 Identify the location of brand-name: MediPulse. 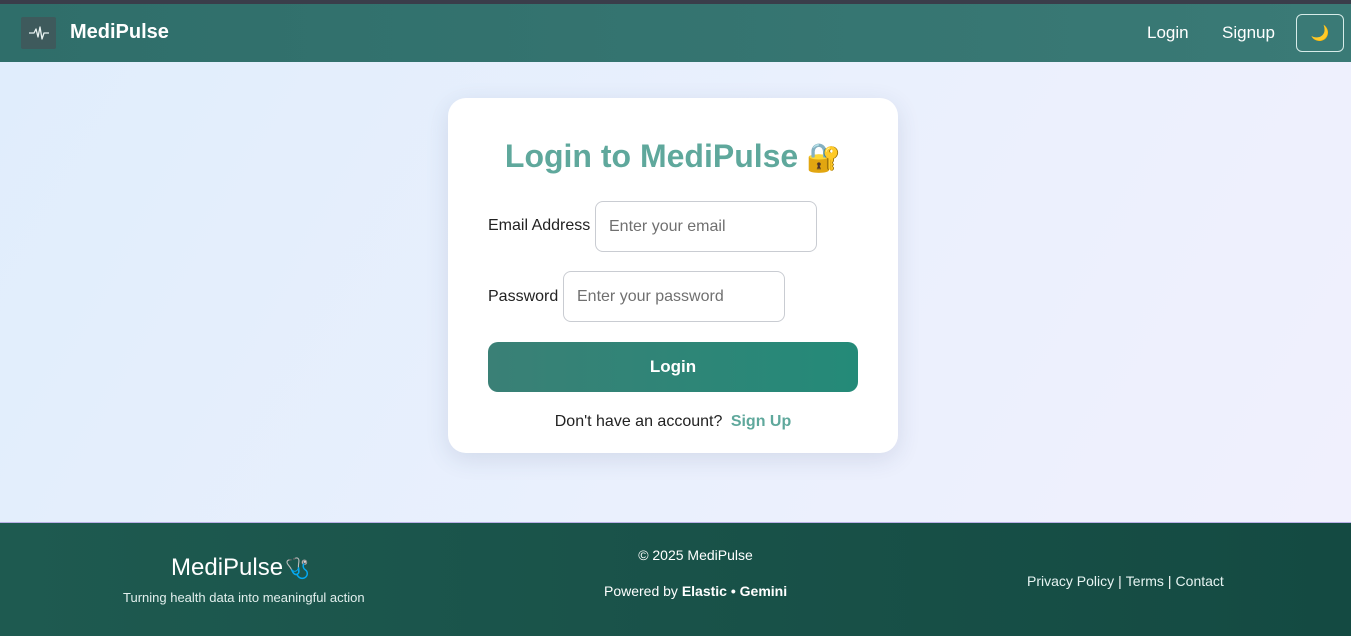
(119, 32).